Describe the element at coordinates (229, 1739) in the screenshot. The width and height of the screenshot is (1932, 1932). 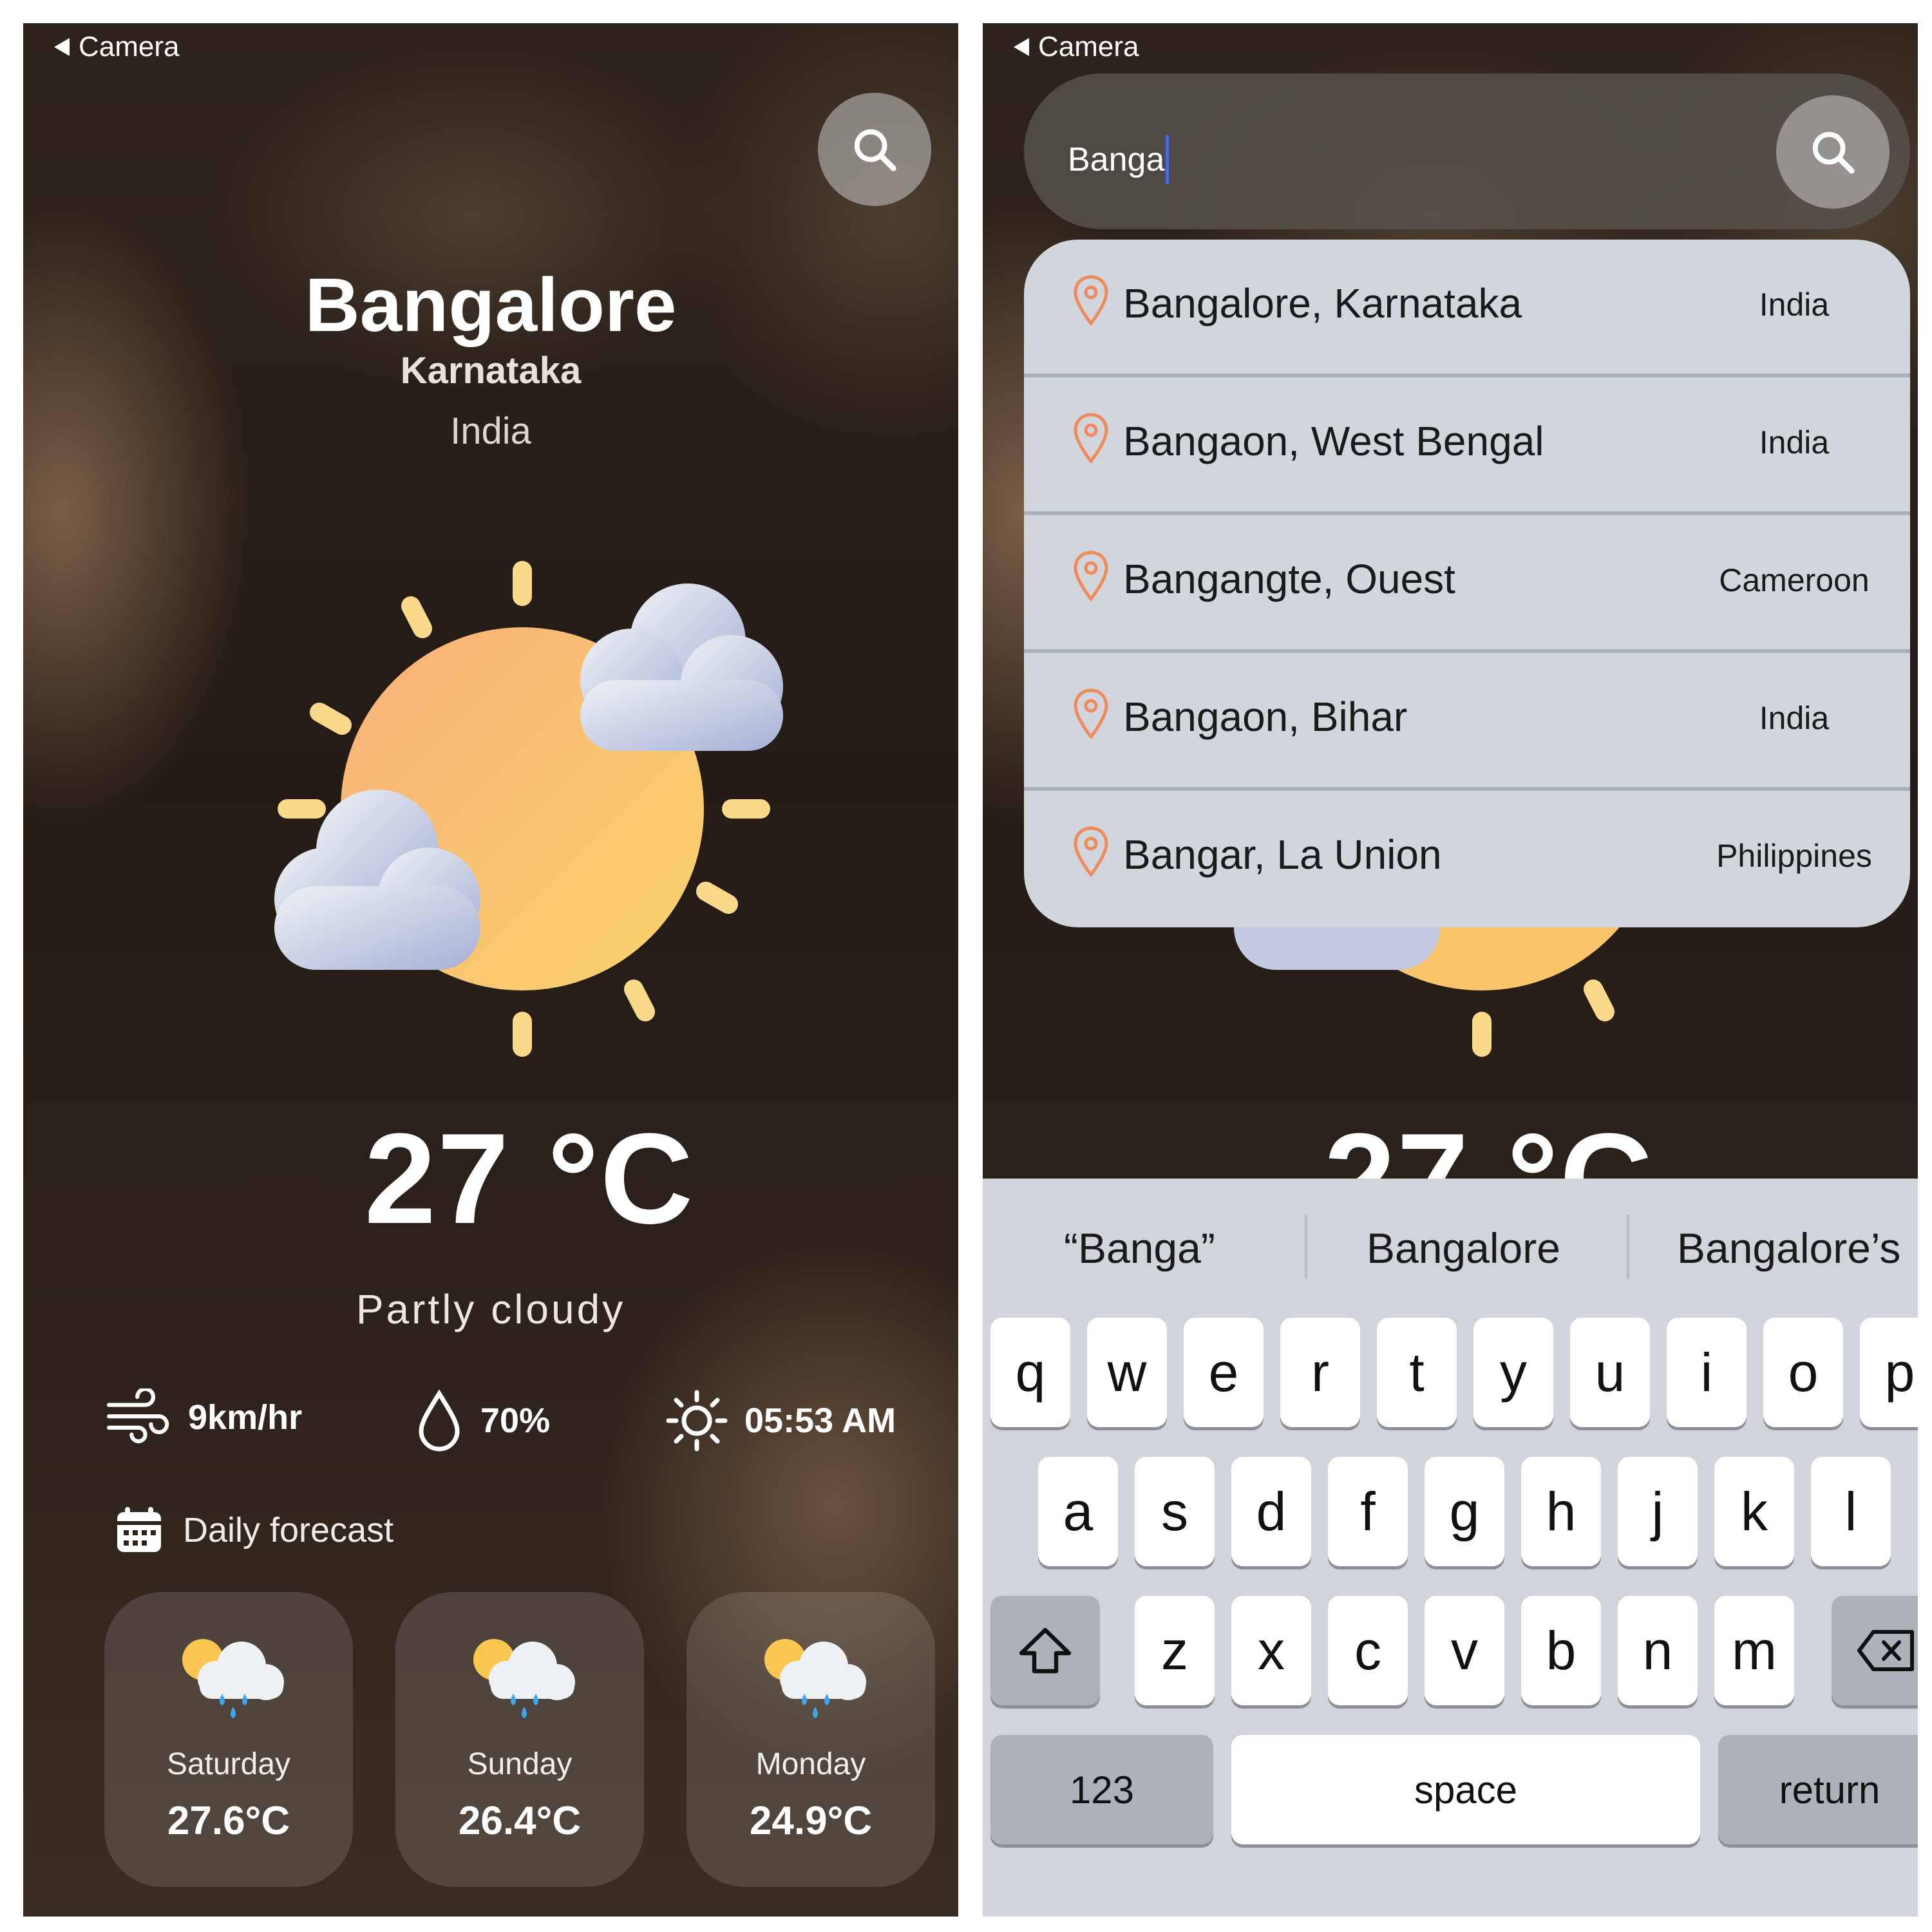
I see `forecast-card-saturday: Saturday 27.6°C` at that location.